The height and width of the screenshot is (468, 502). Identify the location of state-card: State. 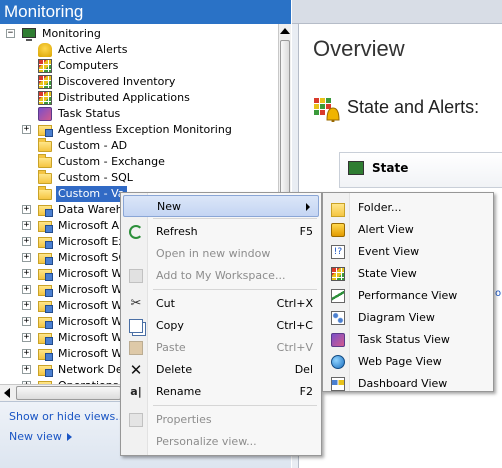
(420, 170).